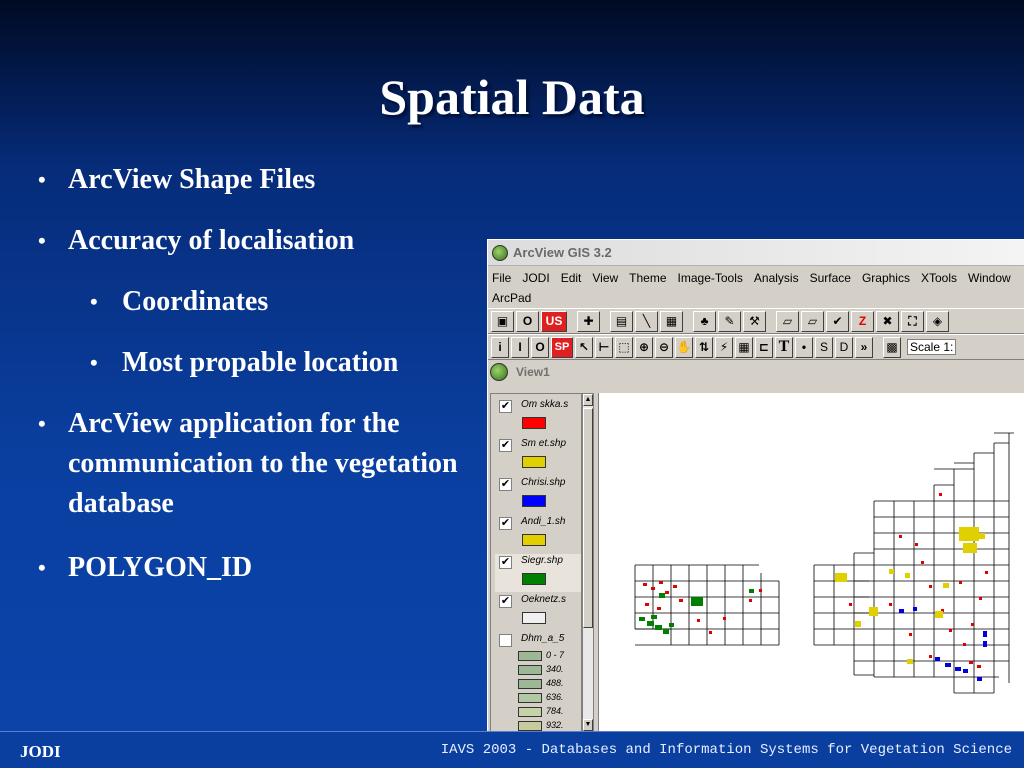 Image resolution: width=1024 pixels, height=768 pixels. What do you see at coordinates (588, 518) in the screenshot?
I see `scrollbar-thumb` at bounding box center [588, 518].